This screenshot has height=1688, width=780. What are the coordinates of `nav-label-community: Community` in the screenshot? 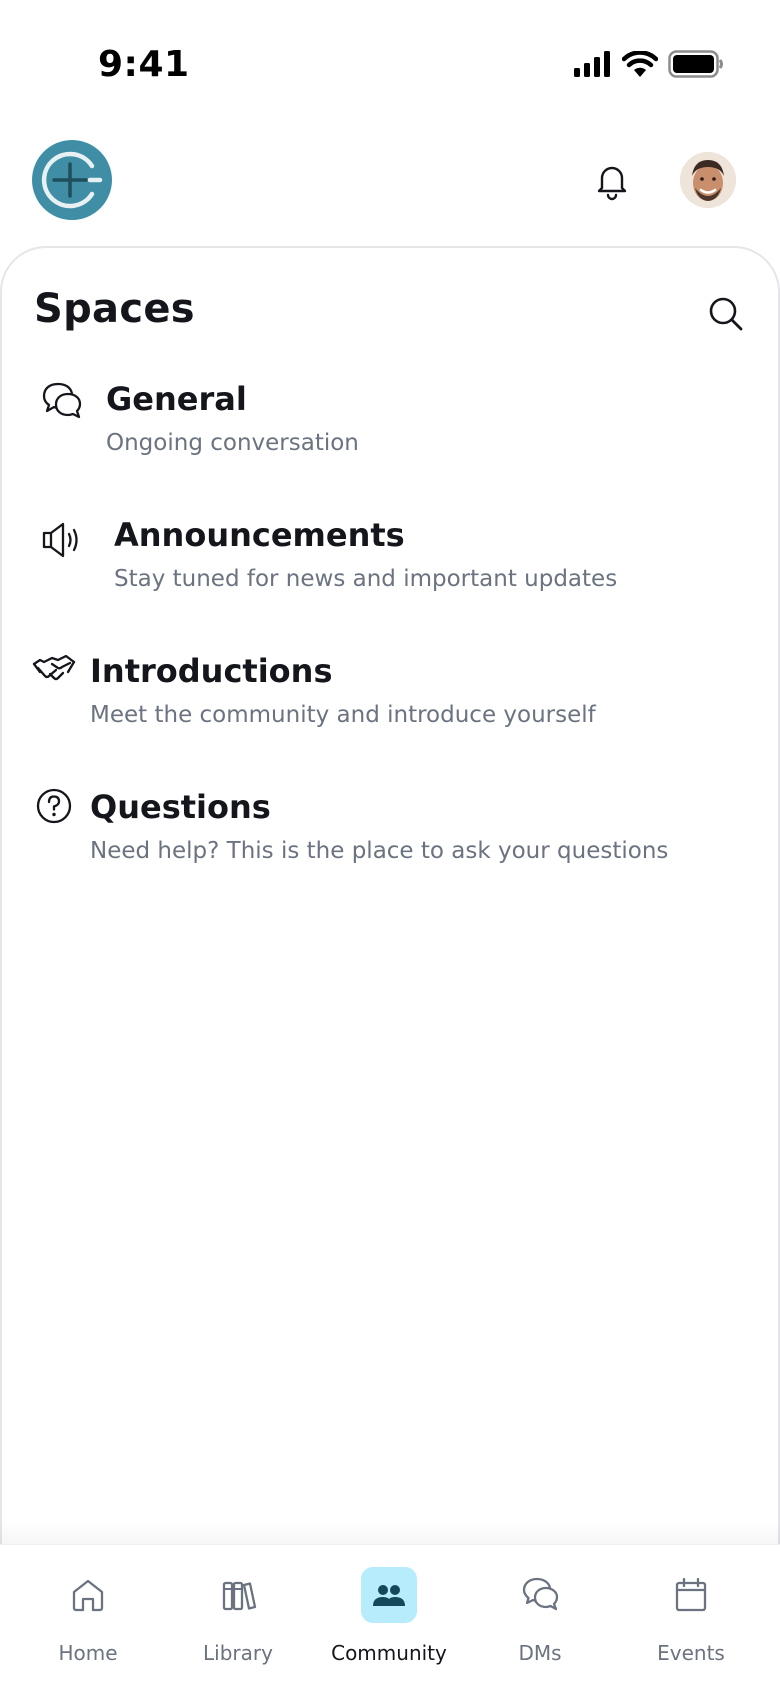 It's located at (389, 1653).